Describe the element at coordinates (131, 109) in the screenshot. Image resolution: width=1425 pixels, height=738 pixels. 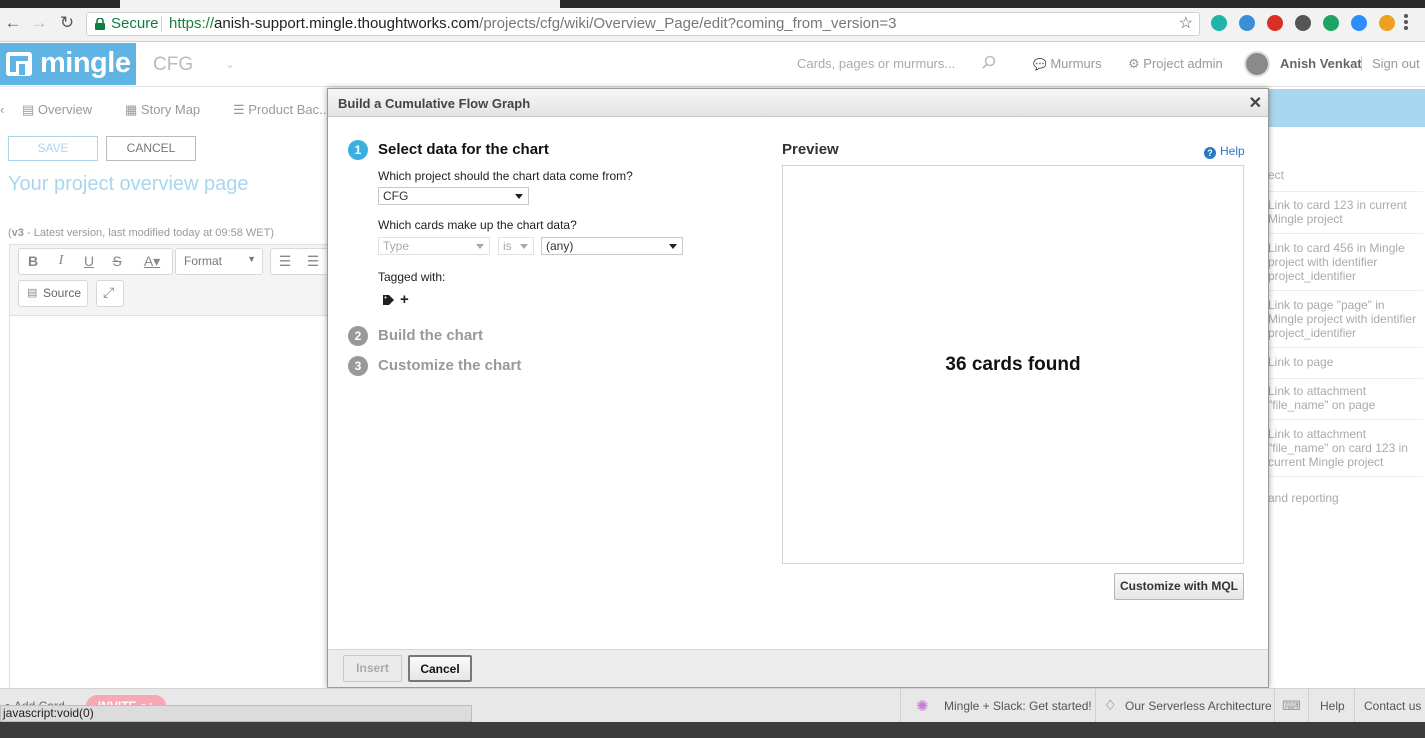
I see `grid-icon: ▦` at that location.